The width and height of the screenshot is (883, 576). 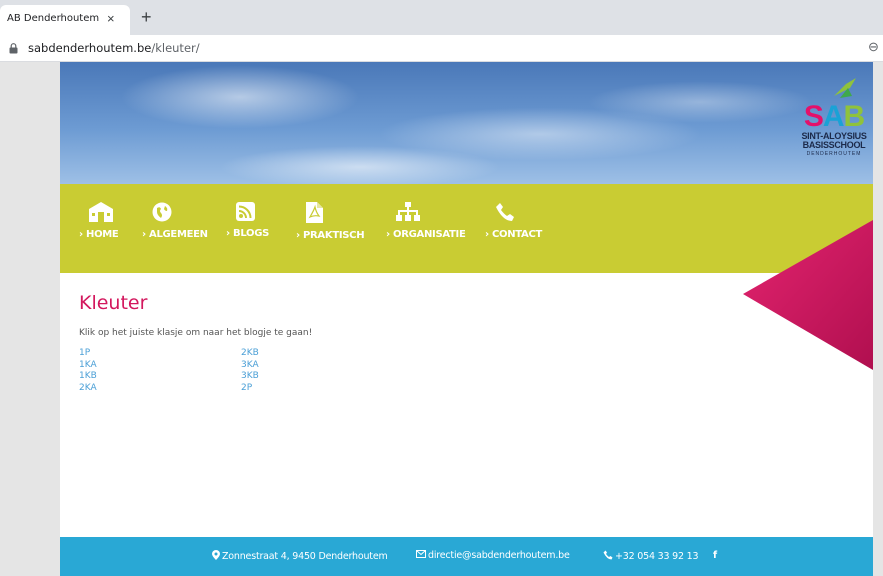 What do you see at coordinates (408, 211) in the screenshot?
I see `sitemap-icon` at bounding box center [408, 211].